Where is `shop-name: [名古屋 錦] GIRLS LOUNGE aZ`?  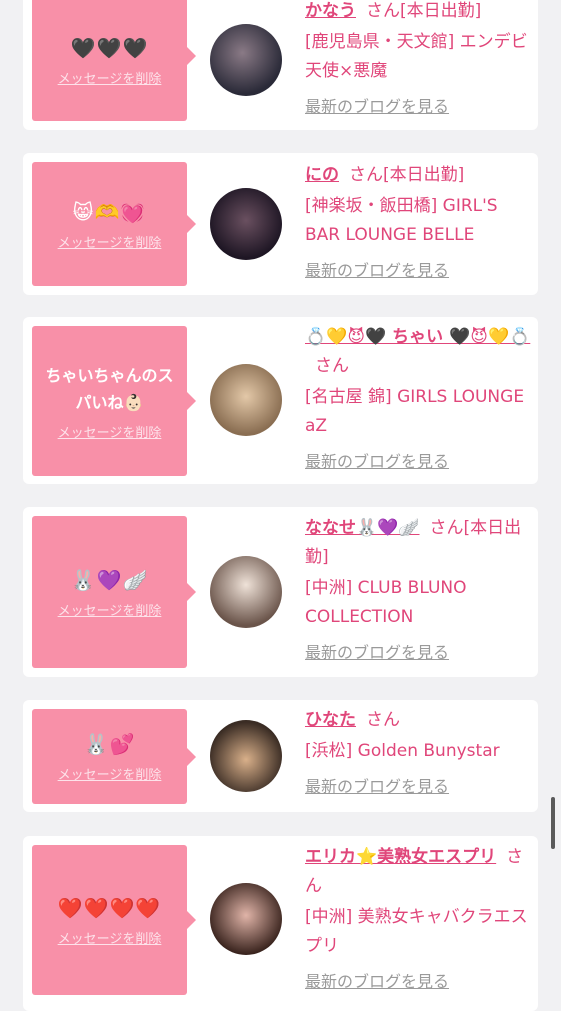
shop-name: [名古屋 錦] GIRLS LOUNGE aZ is located at coordinates (415, 411).